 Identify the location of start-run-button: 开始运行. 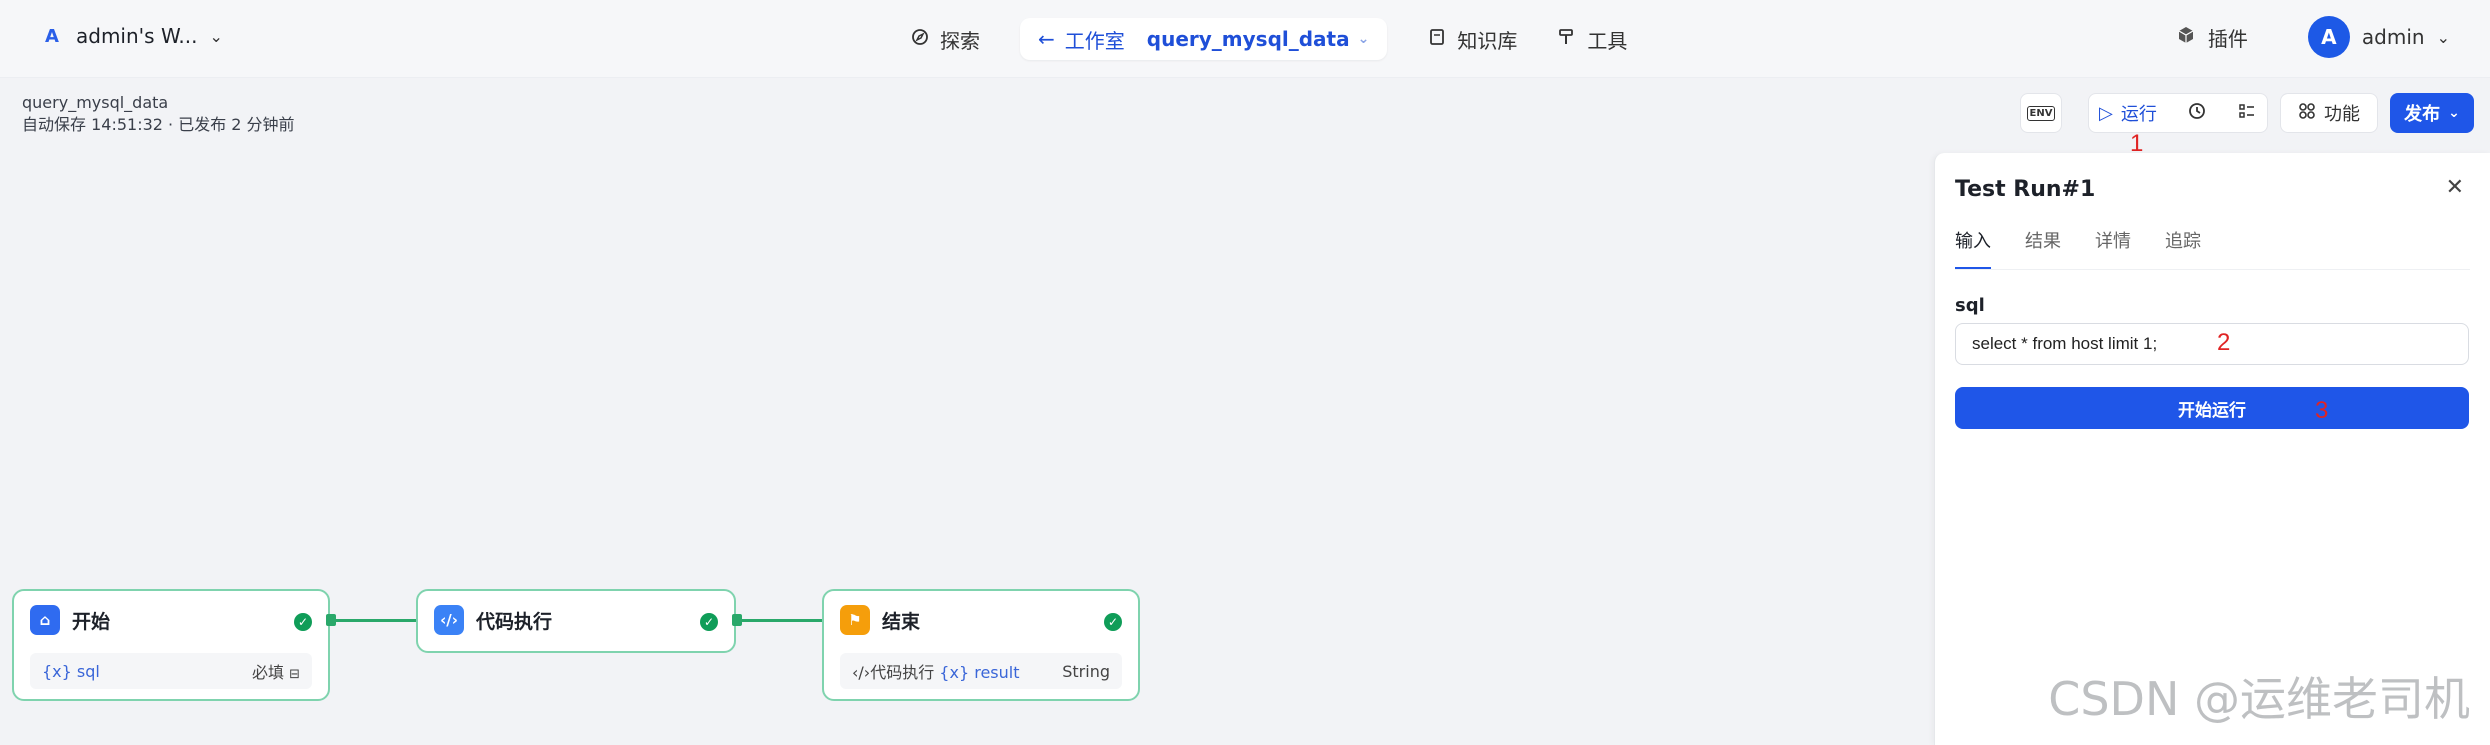
(2212, 408).